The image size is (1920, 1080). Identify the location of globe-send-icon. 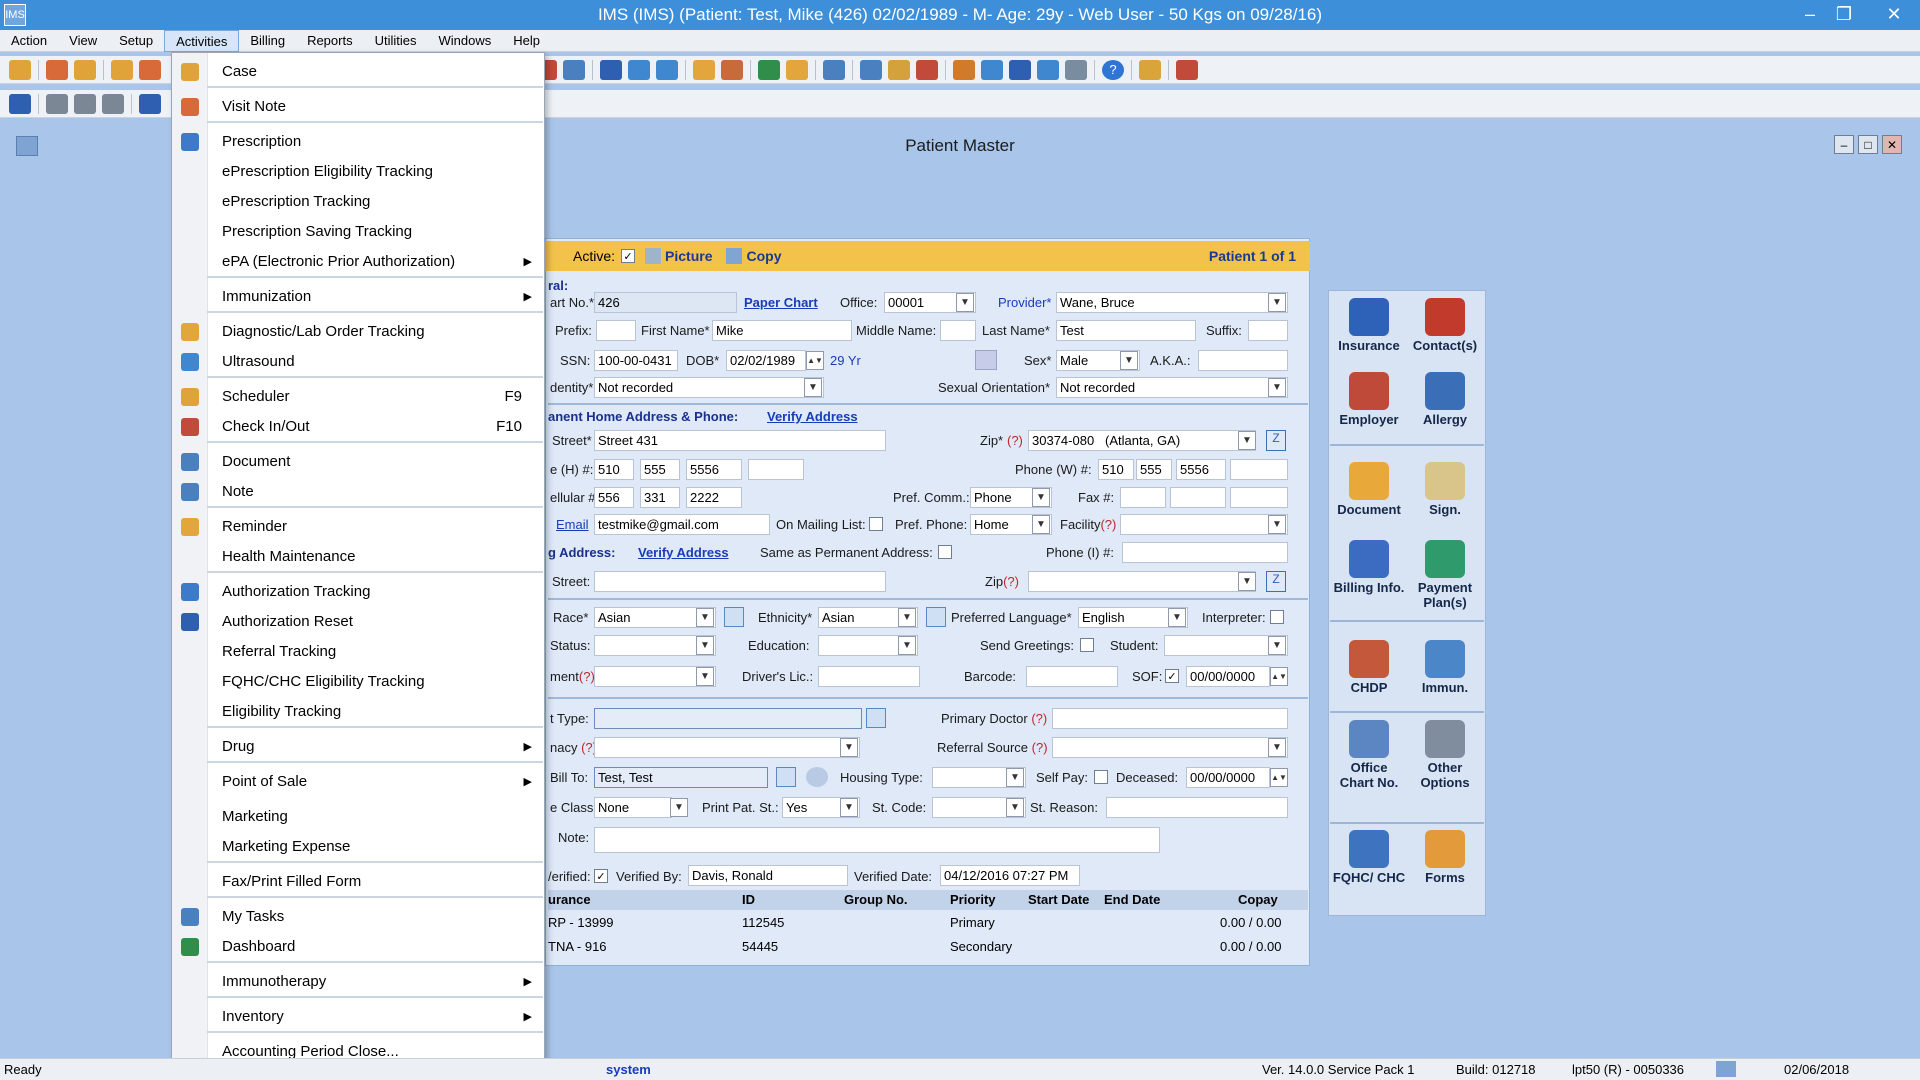
(667, 69).